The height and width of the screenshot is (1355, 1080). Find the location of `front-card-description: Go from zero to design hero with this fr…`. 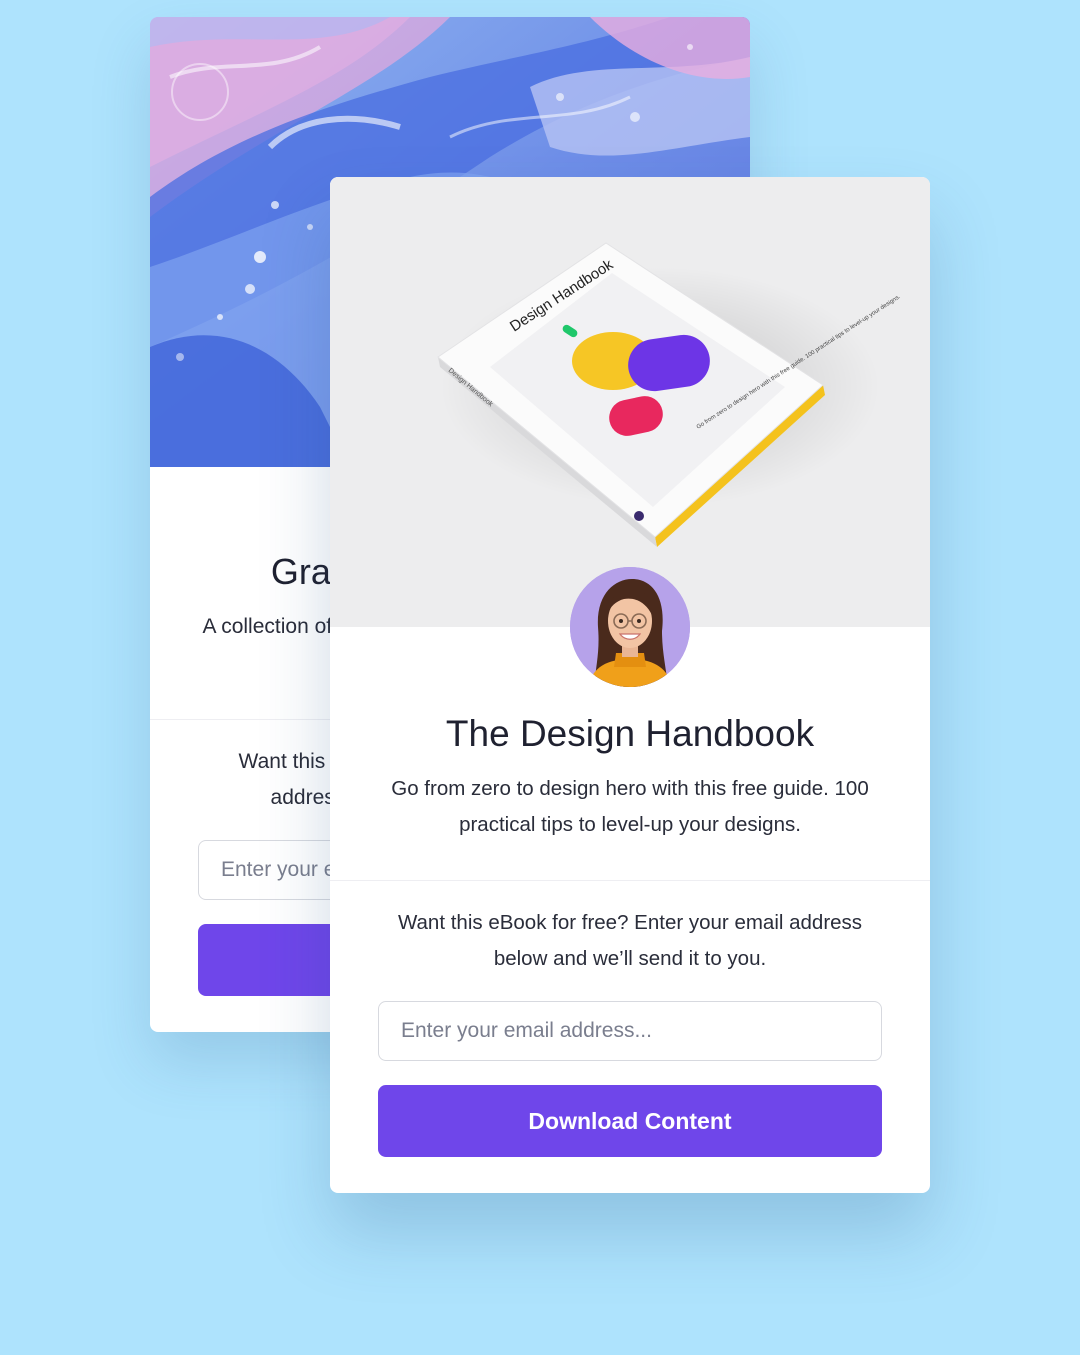

front-card-description: Go from zero to design hero with this fr… is located at coordinates (630, 806).